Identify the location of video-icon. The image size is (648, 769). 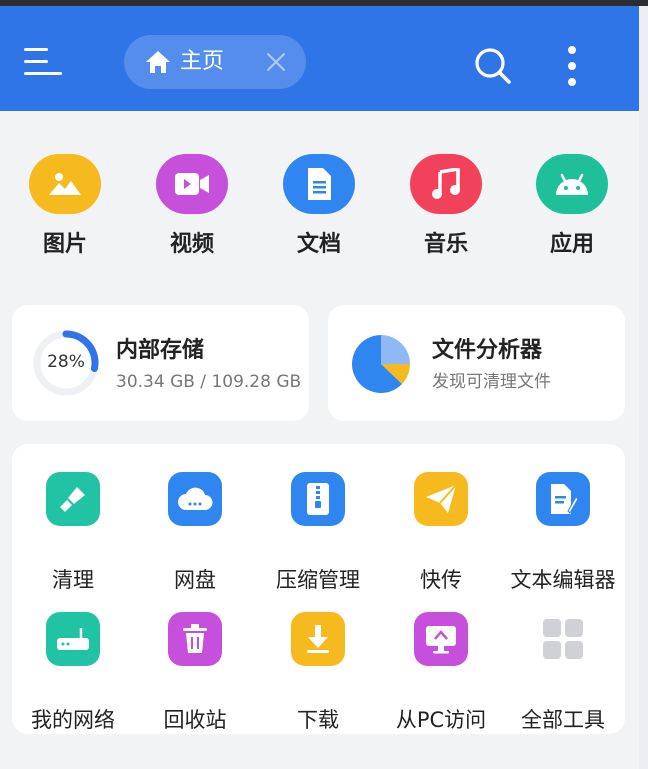
(192, 184).